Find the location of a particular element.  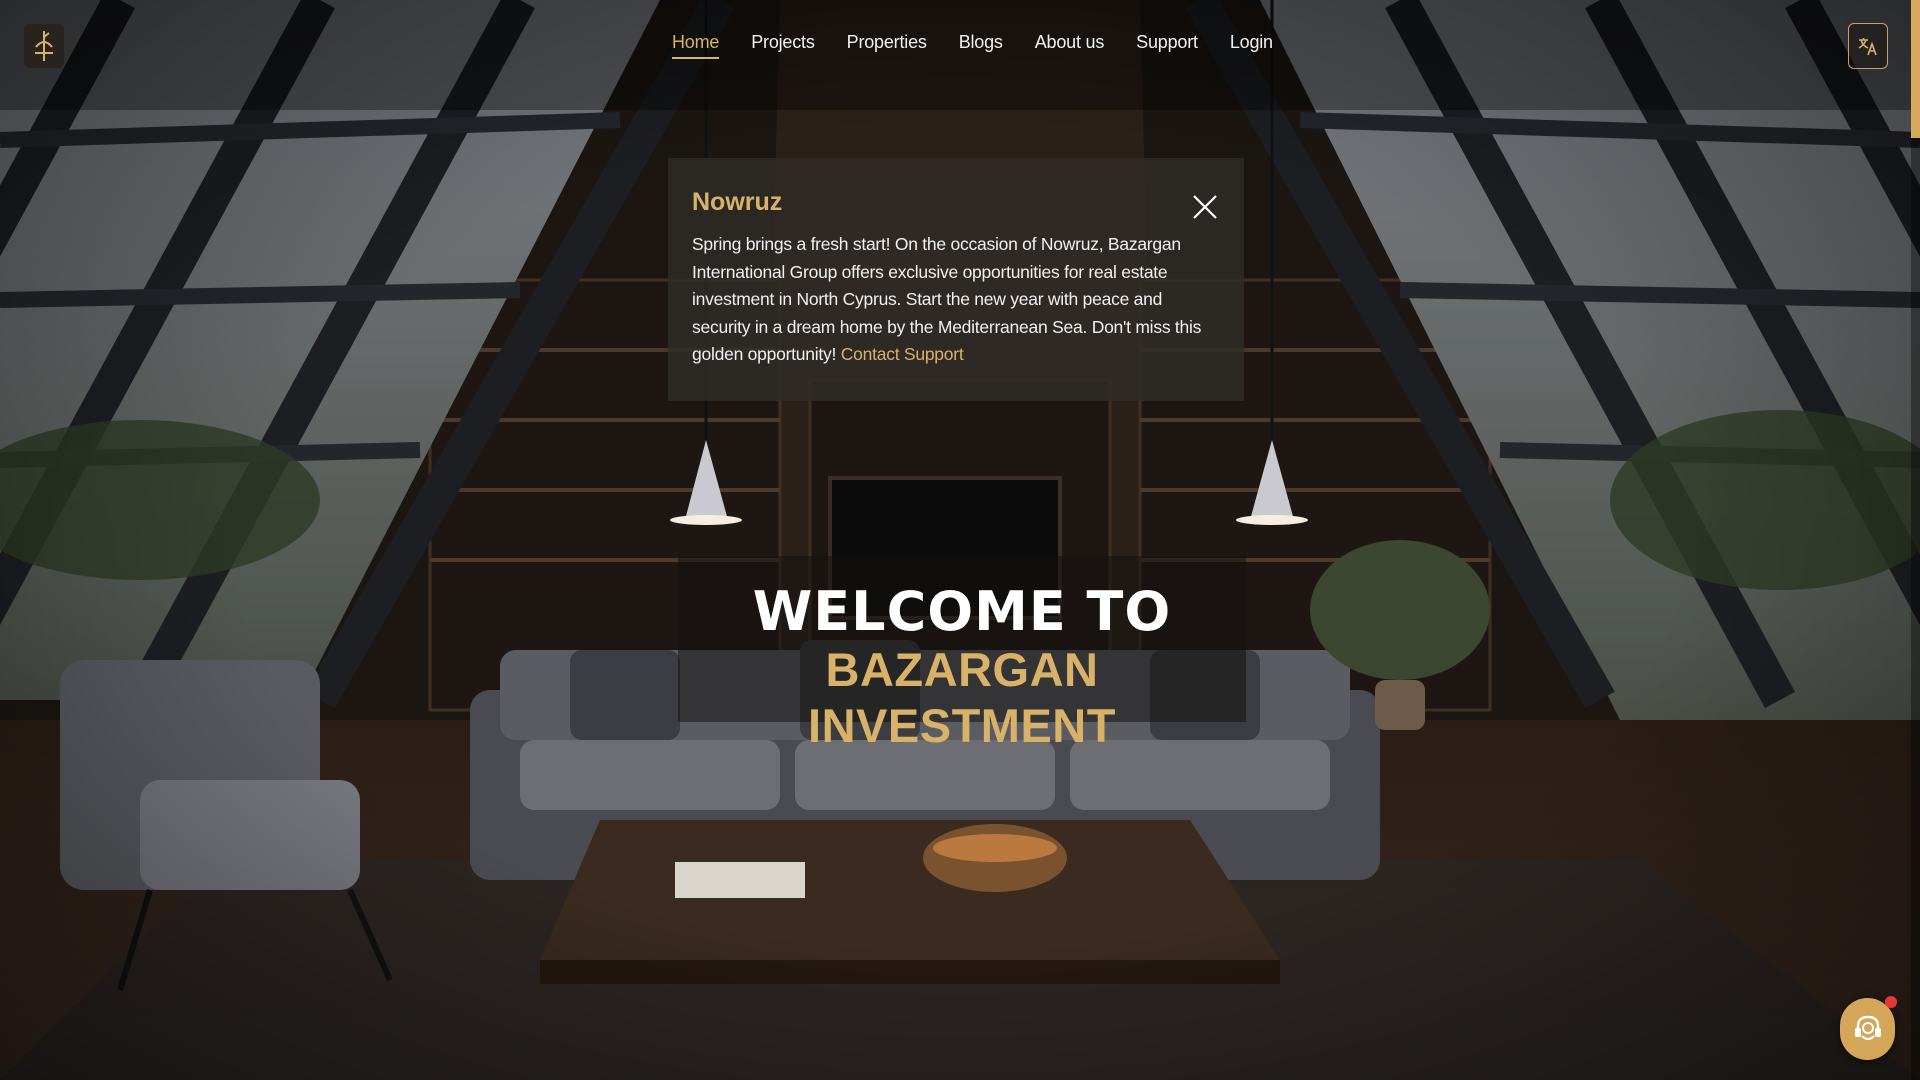

site-logo is located at coordinates (44, 46).